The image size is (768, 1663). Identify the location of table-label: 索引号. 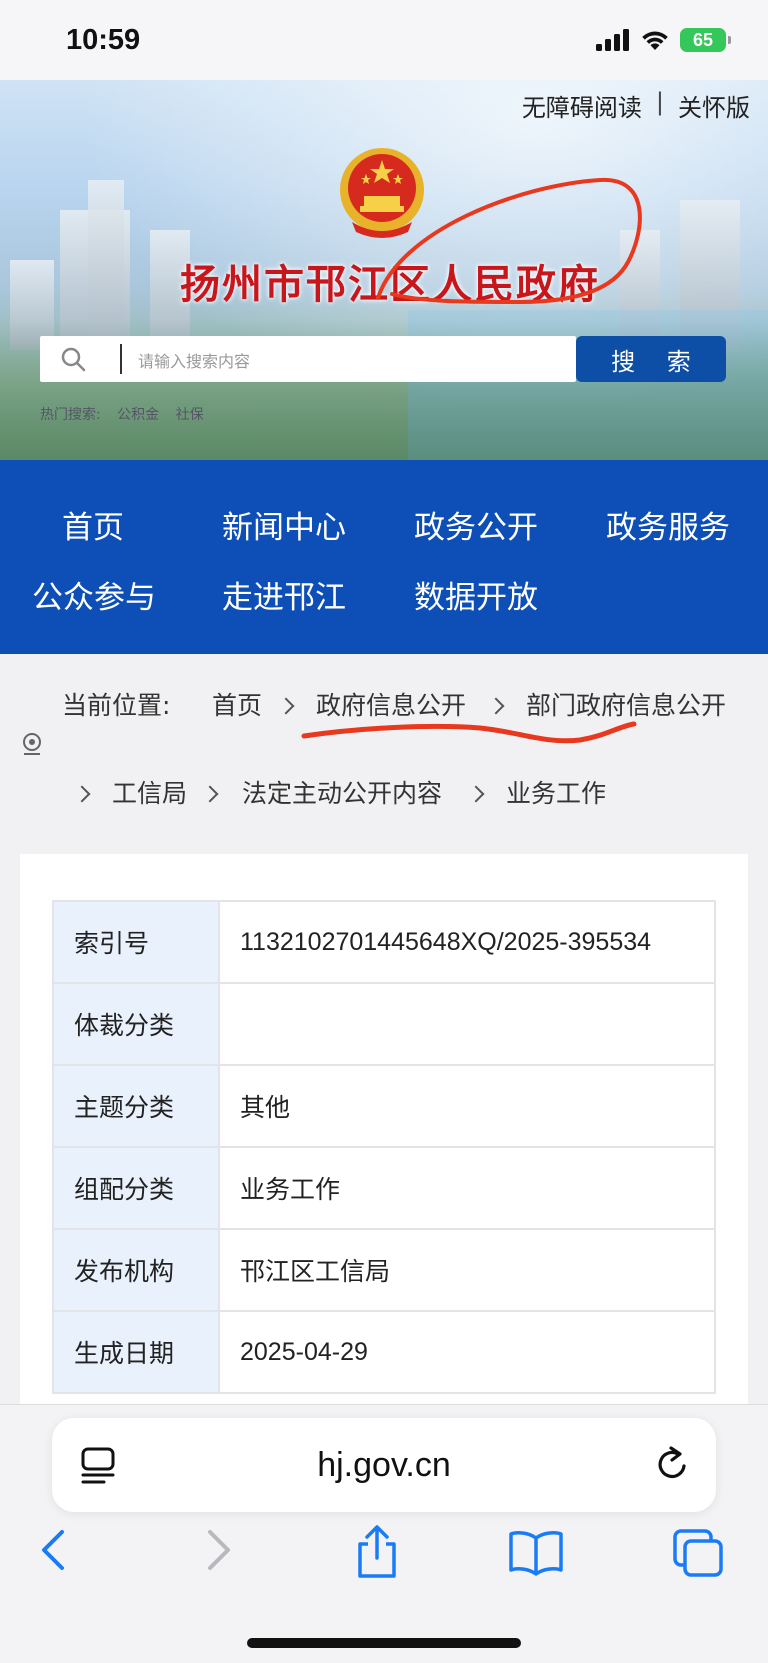
(136, 942).